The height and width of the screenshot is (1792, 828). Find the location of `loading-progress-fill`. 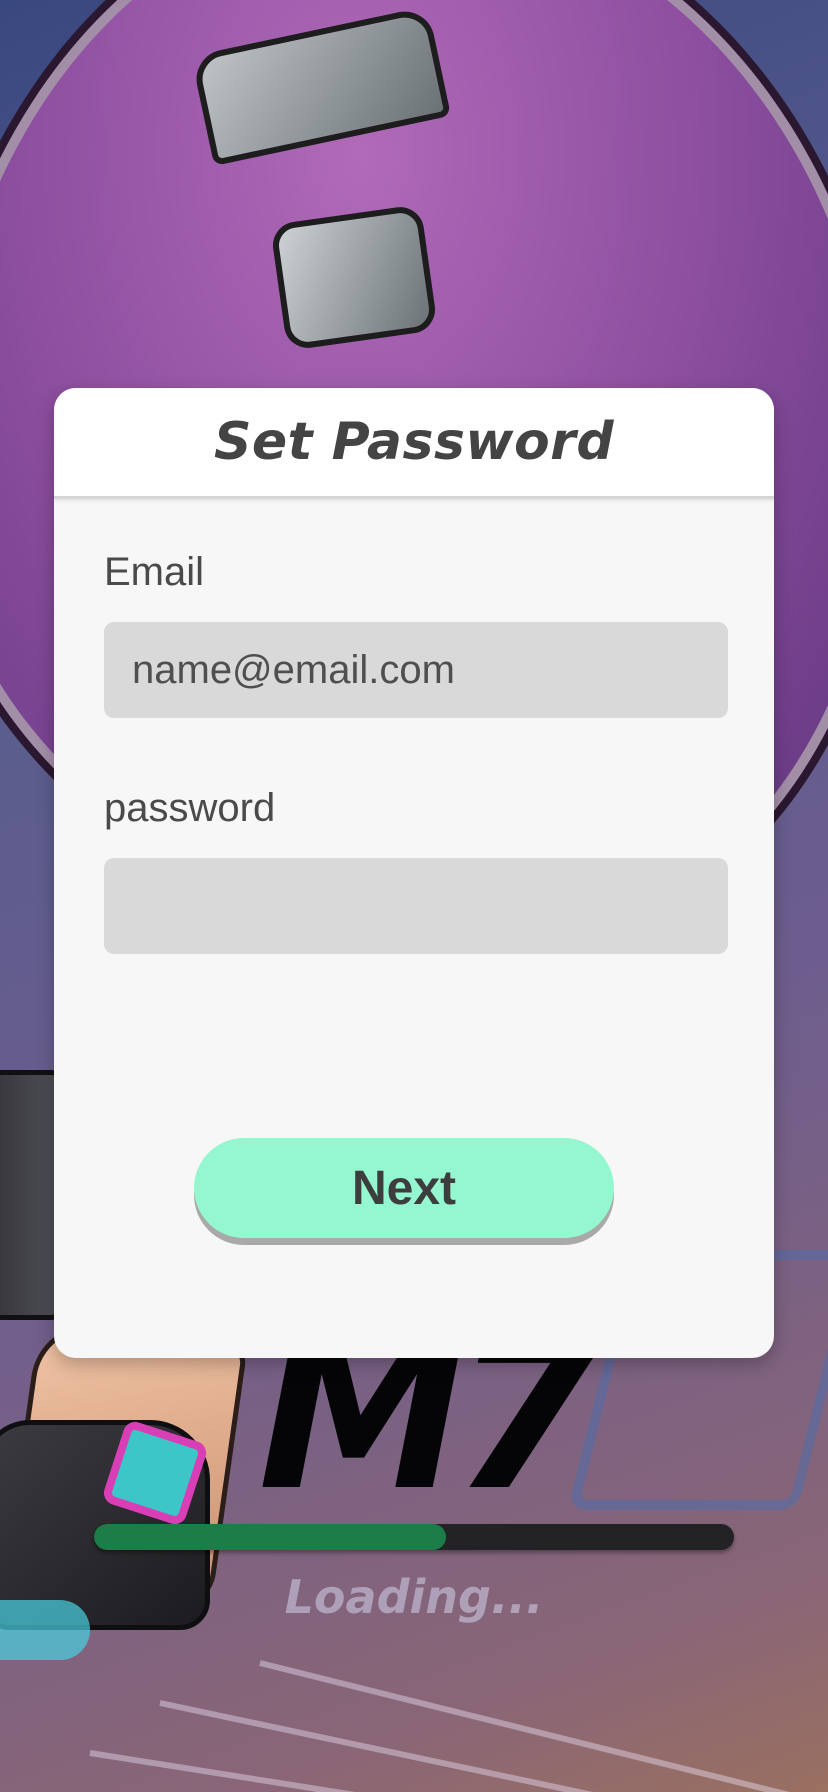

loading-progress-fill is located at coordinates (270, 1537).